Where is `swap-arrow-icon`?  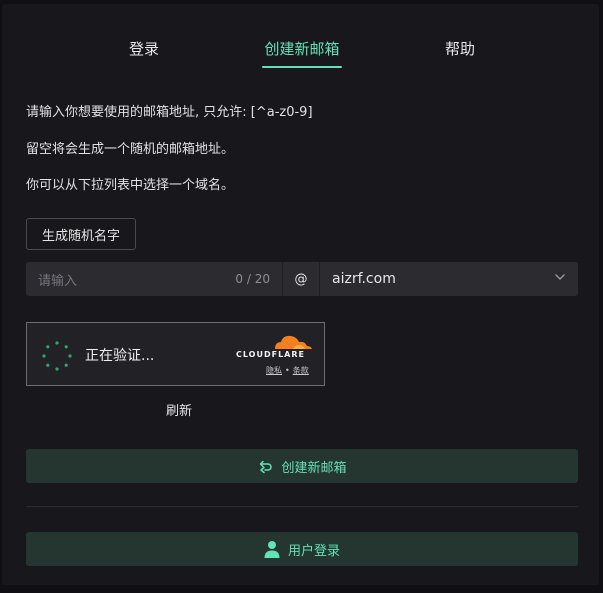 swap-arrow-icon is located at coordinates (265, 466).